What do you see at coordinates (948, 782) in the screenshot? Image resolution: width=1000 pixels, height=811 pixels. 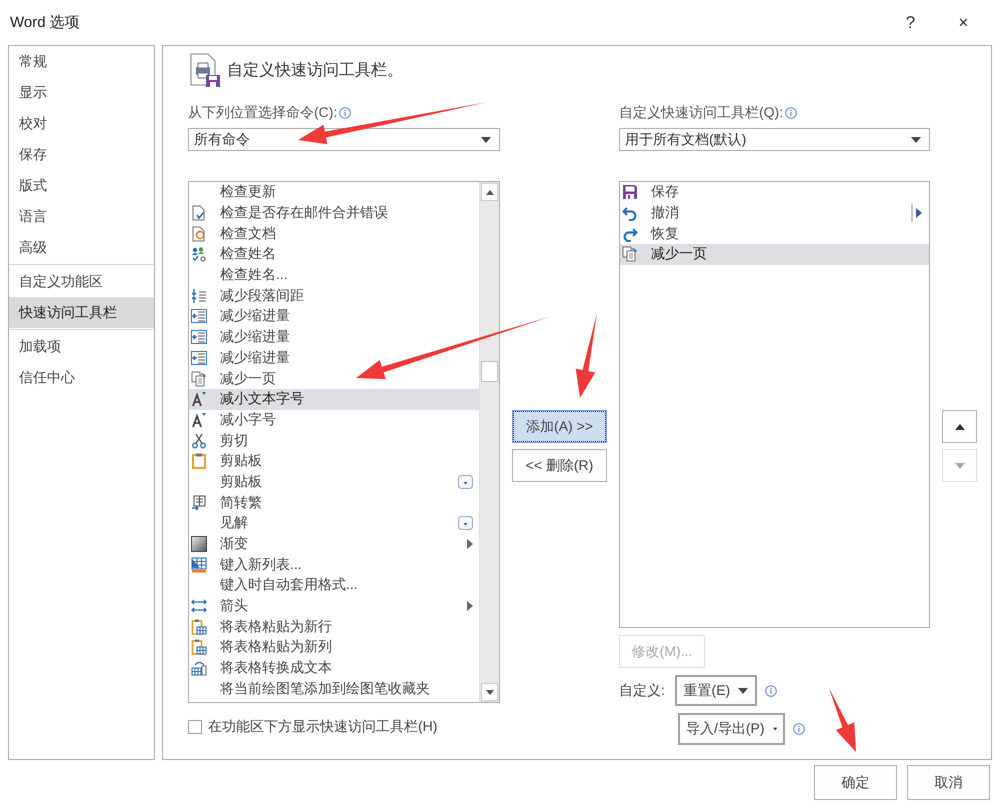 I see `cancel-button: 取消` at bounding box center [948, 782].